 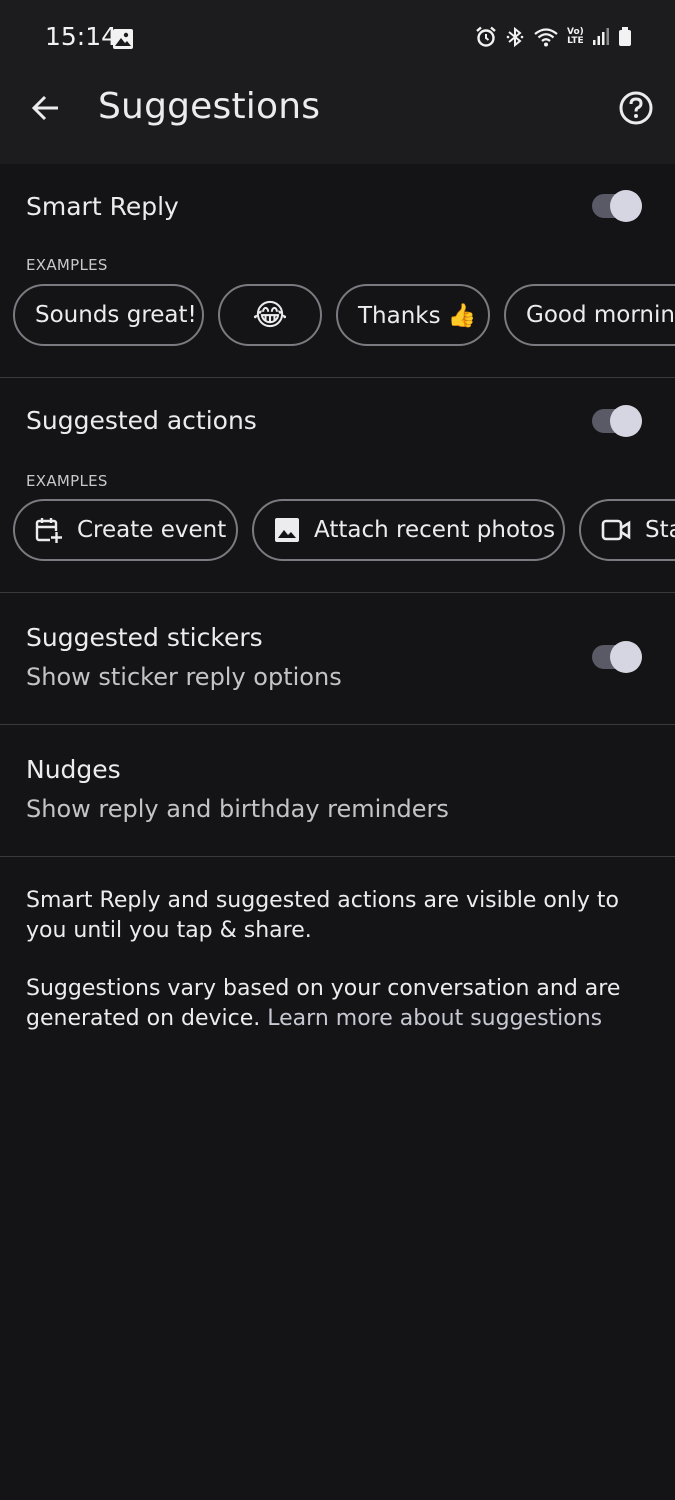 What do you see at coordinates (435, 530) in the screenshot?
I see `chip-label: Attach recent photos` at bounding box center [435, 530].